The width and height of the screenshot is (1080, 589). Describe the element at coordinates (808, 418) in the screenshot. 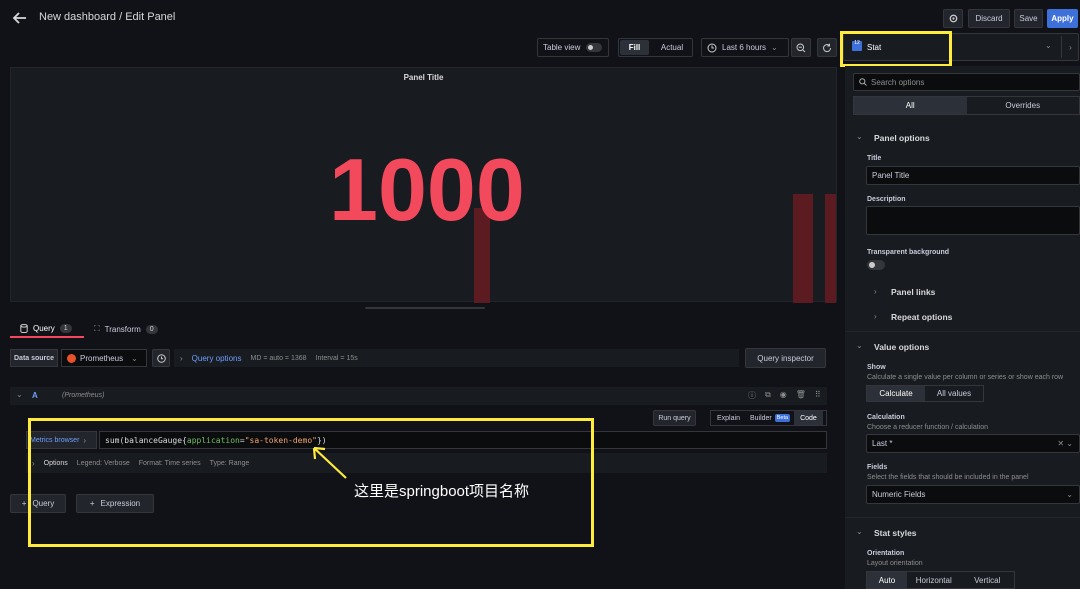

I see `code-tab: Code` at that location.